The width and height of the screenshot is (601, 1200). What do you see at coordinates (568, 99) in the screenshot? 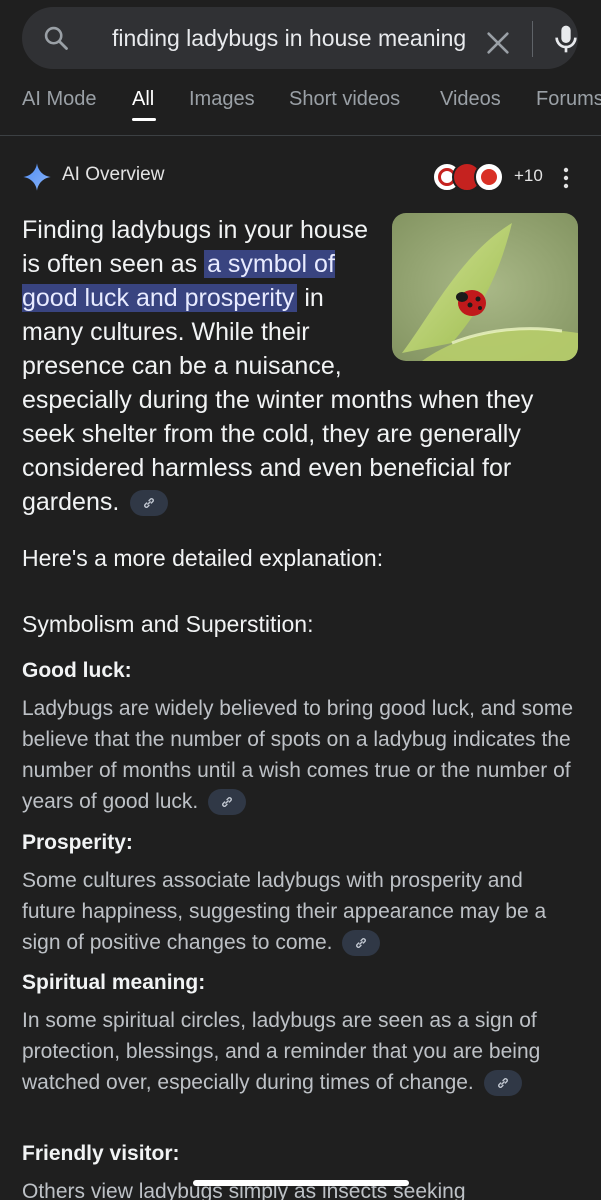
I see `tab-forums: Forums` at bounding box center [568, 99].